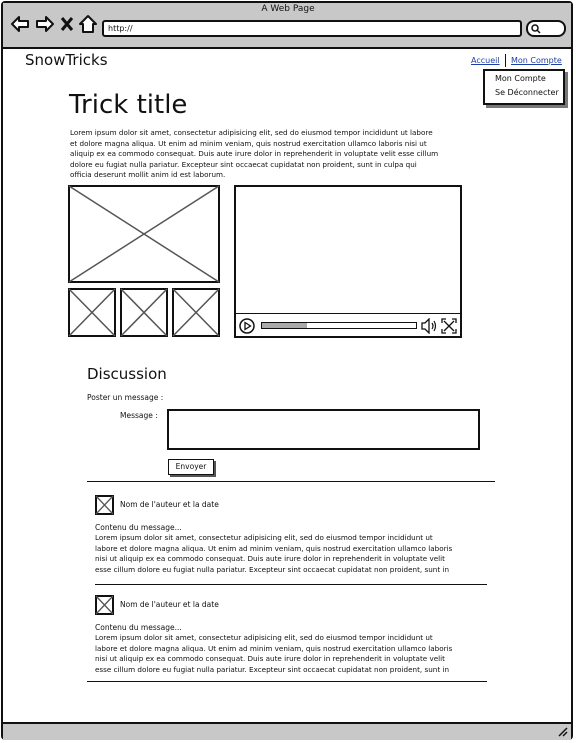 This screenshot has height=743, width=576. I want to click on post-message-label: Poster un message :, so click(125, 397).